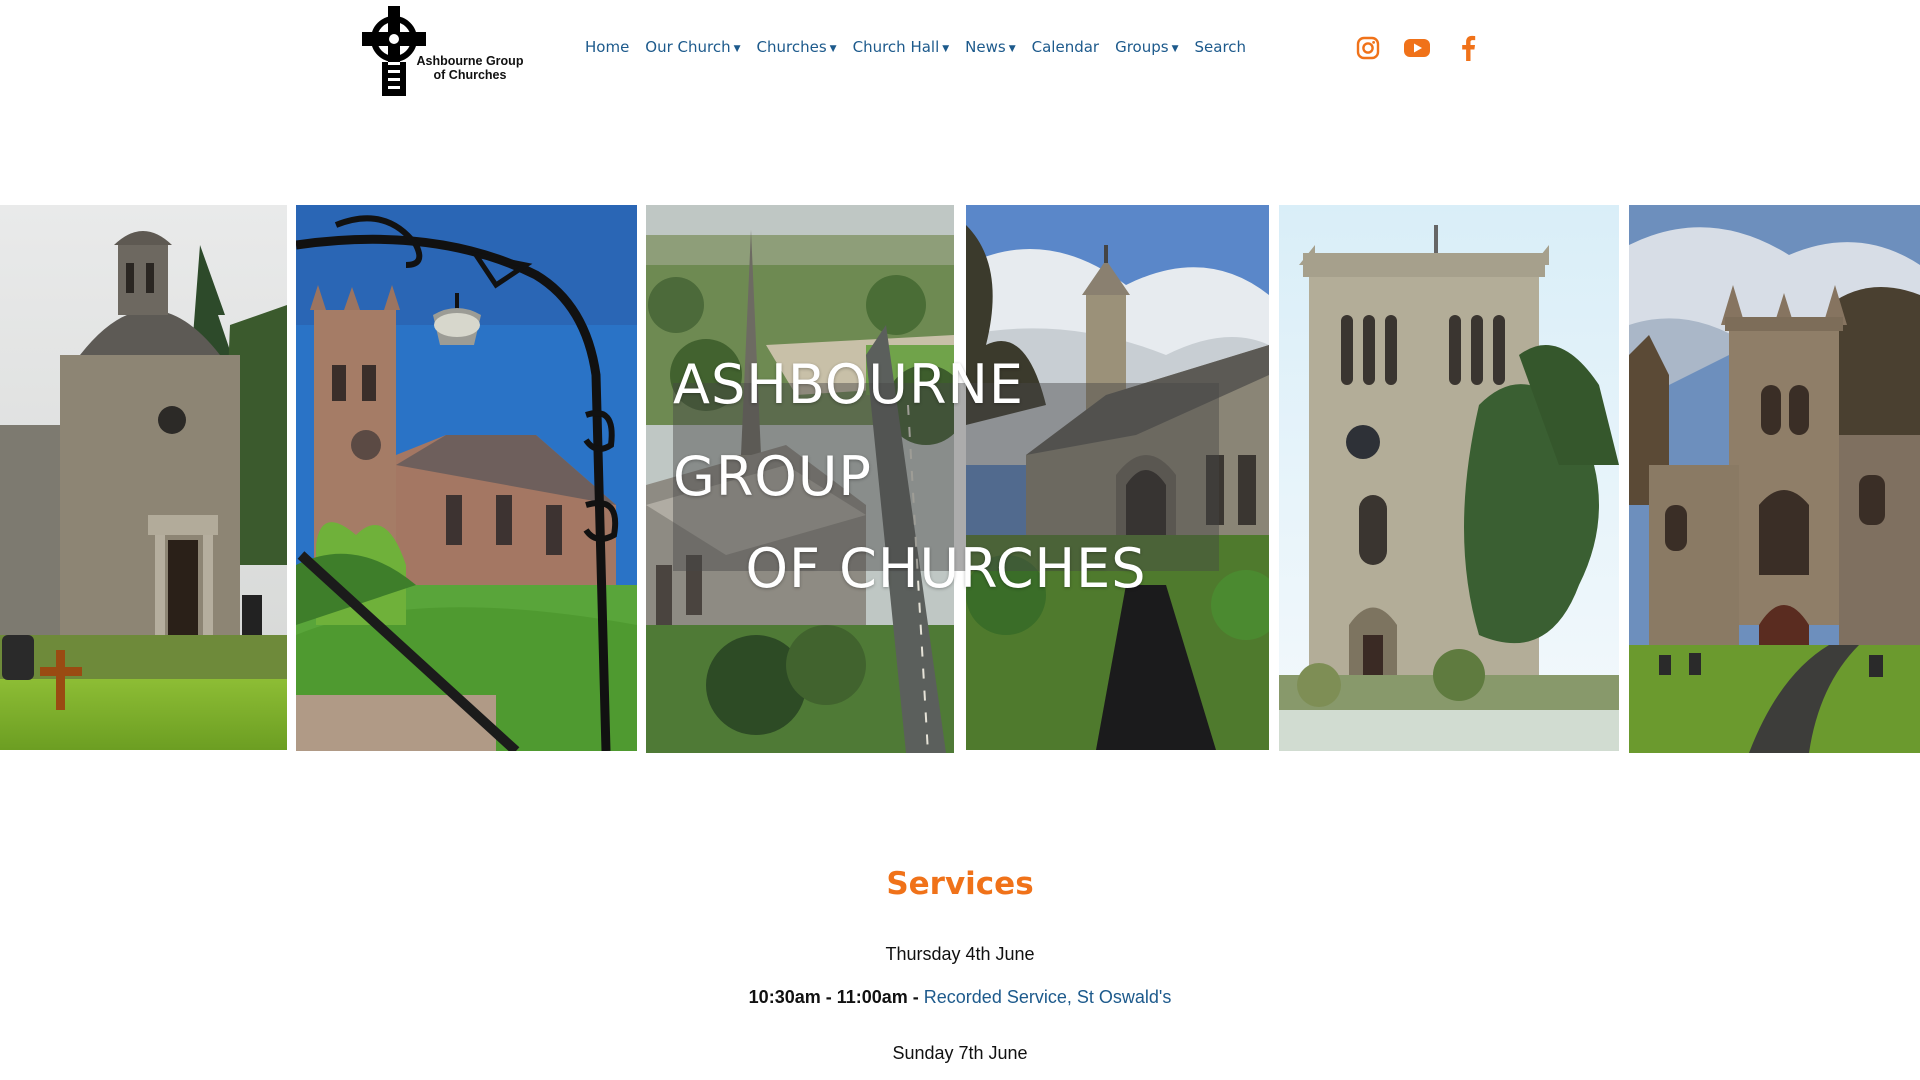  I want to click on logo-text: Ashbourne Group of Churches, so click(470, 68).